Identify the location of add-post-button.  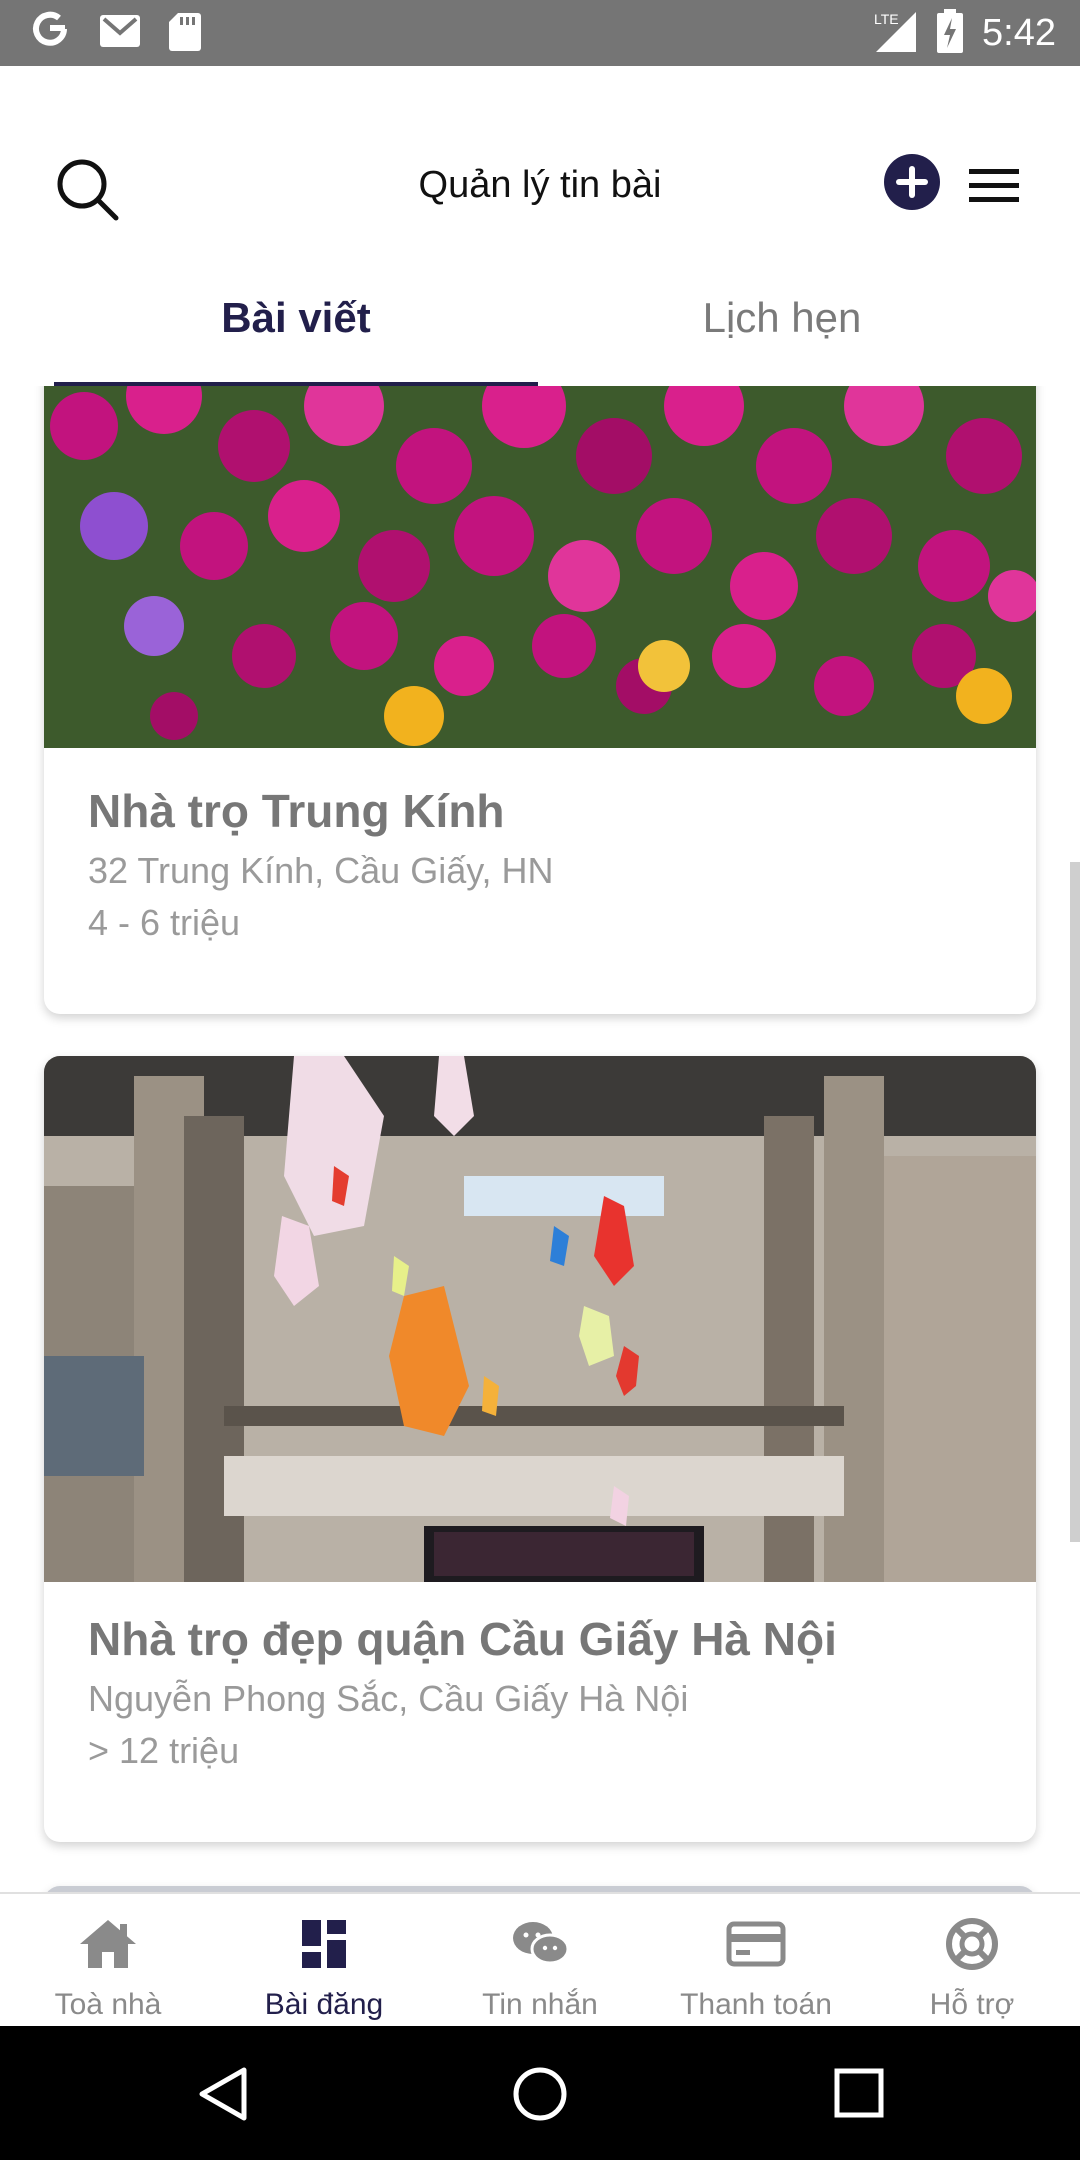
(912, 182).